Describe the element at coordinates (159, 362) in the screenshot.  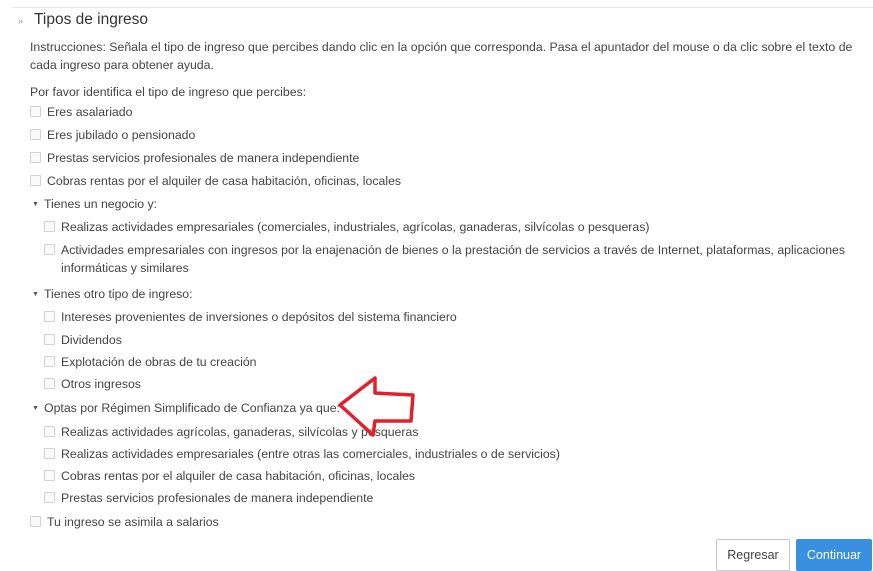
I see `option-label: Explotación de obras de tu creación` at that location.